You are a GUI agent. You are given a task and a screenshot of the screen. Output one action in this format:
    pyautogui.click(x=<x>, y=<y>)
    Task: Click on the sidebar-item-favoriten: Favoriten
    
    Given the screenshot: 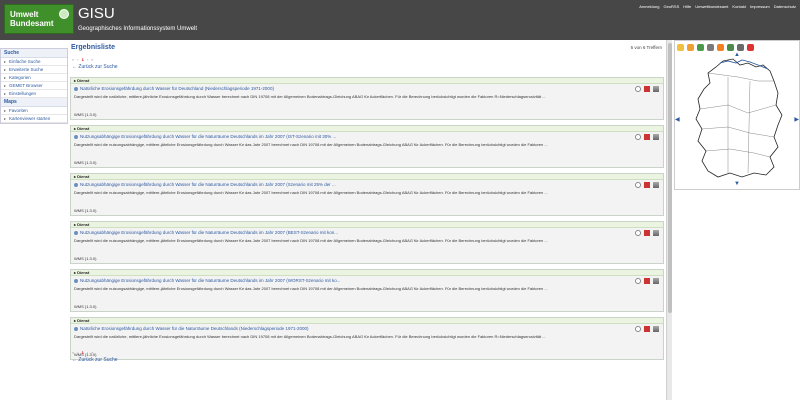 What is the action you would take?
    pyautogui.click(x=34, y=111)
    